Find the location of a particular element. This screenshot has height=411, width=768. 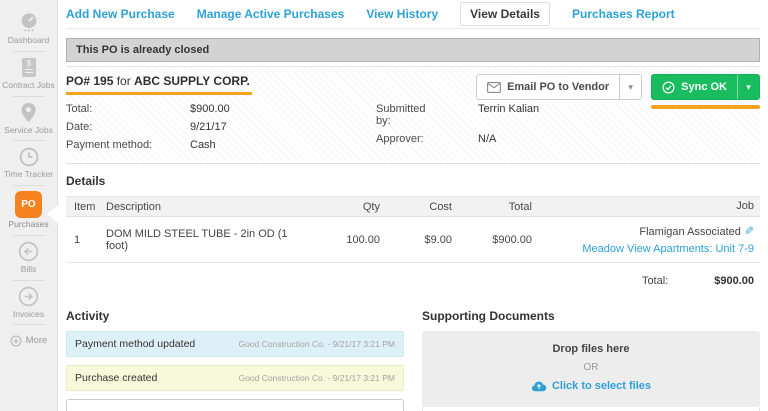

check-circle-icon is located at coordinates (668, 87).